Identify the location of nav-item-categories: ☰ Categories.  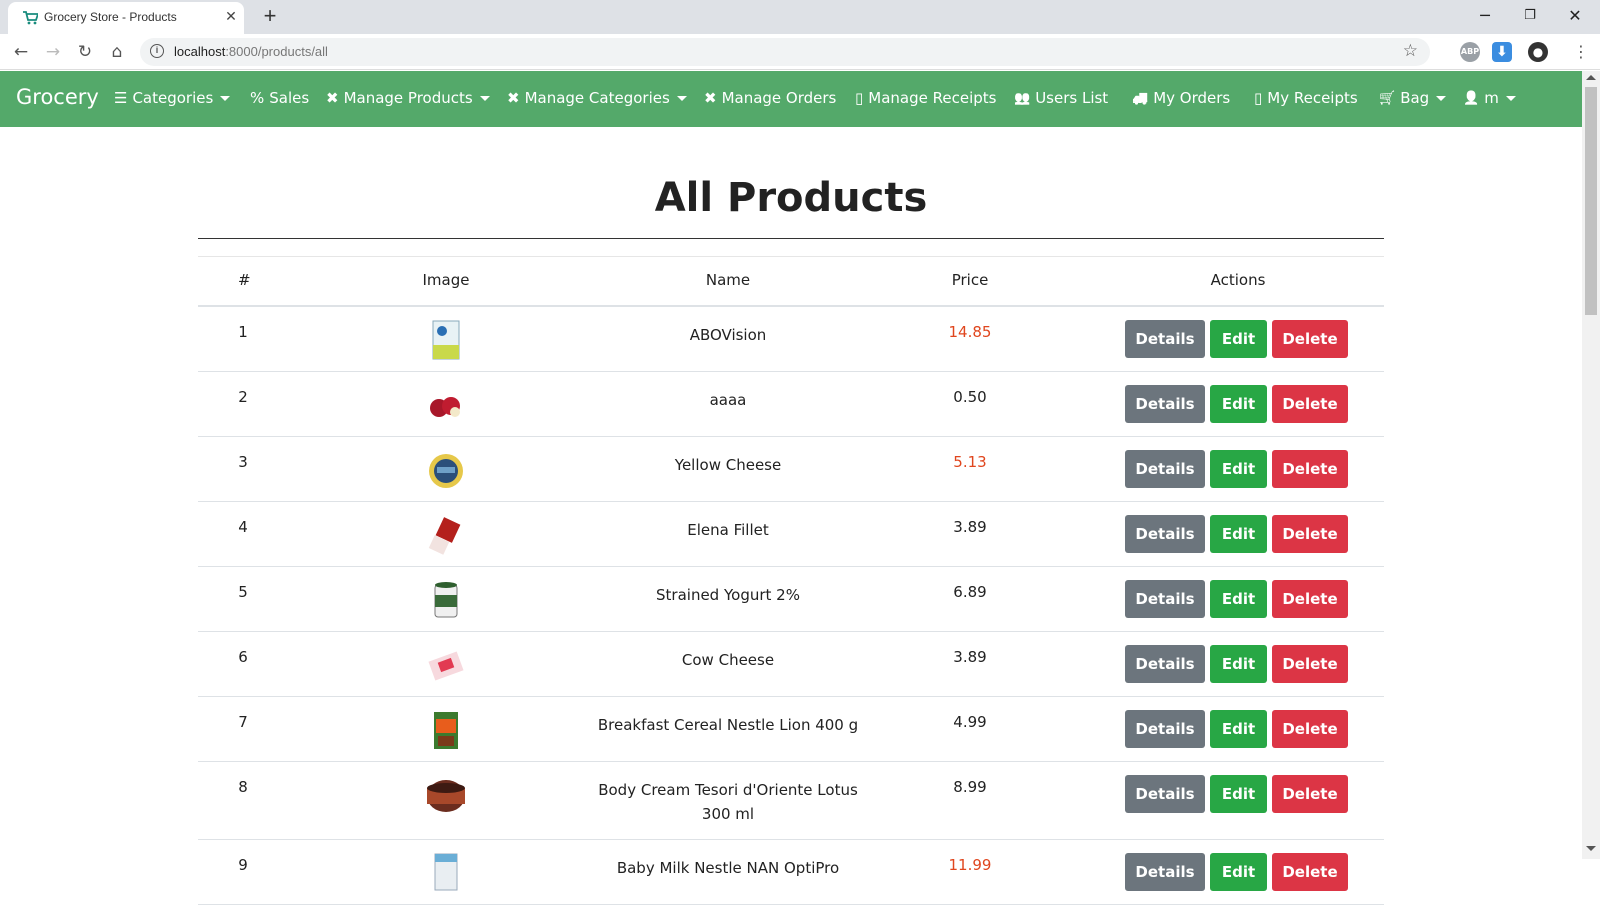
(172, 98).